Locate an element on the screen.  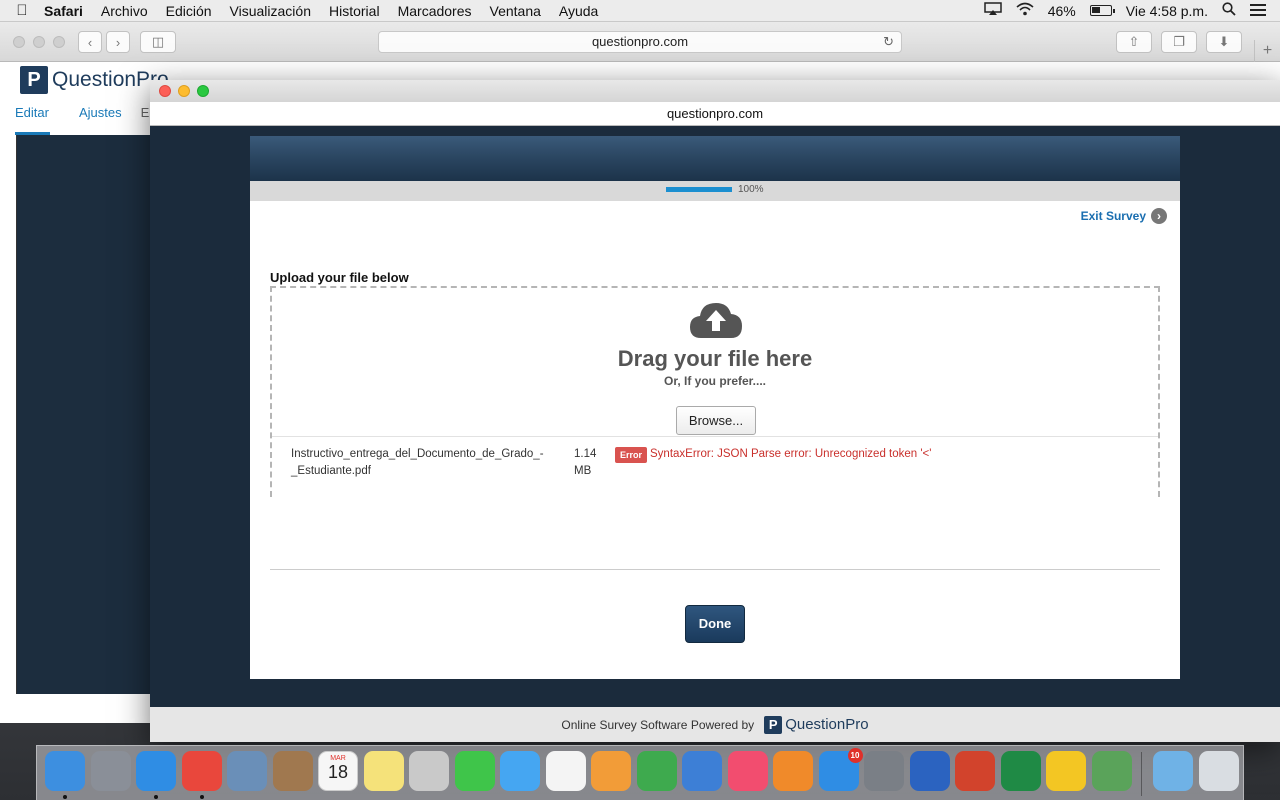
address-url: questionpro.com is located at coordinates (640, 41).